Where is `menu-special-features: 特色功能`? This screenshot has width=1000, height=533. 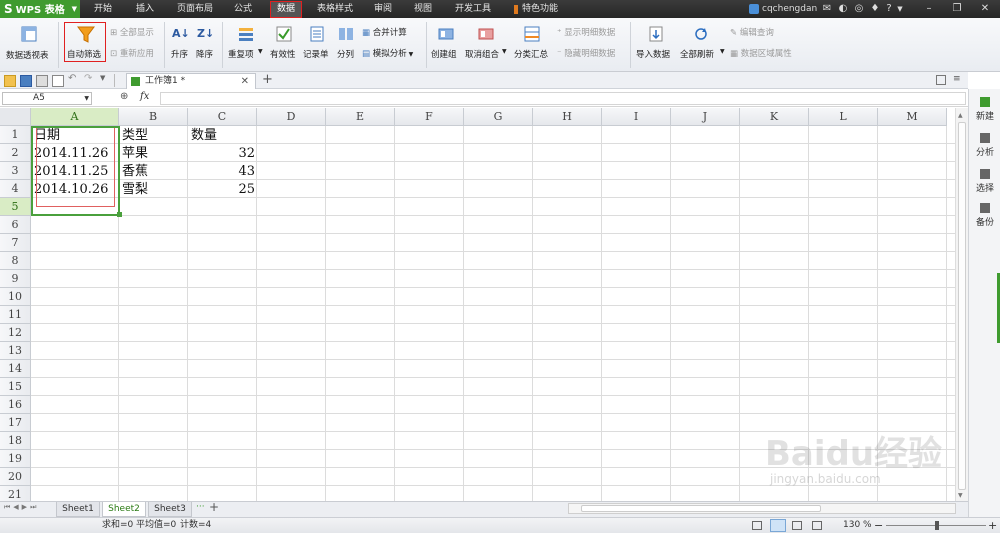
menu-special-features: 特色功能 is located at coordinates (540, 9).